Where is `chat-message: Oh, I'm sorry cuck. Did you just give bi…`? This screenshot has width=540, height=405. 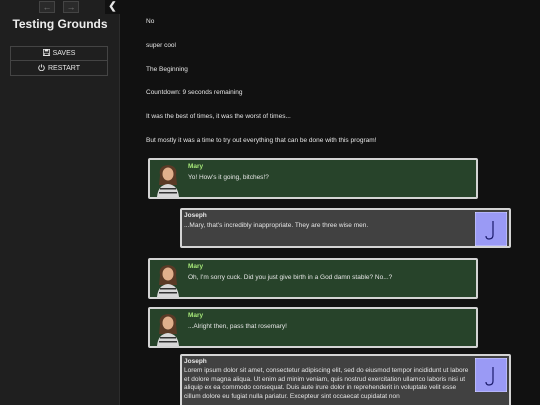
chat-message: Oh, I'm sorry cuck. Did you just give bi… is located at coordinates (290, 277).